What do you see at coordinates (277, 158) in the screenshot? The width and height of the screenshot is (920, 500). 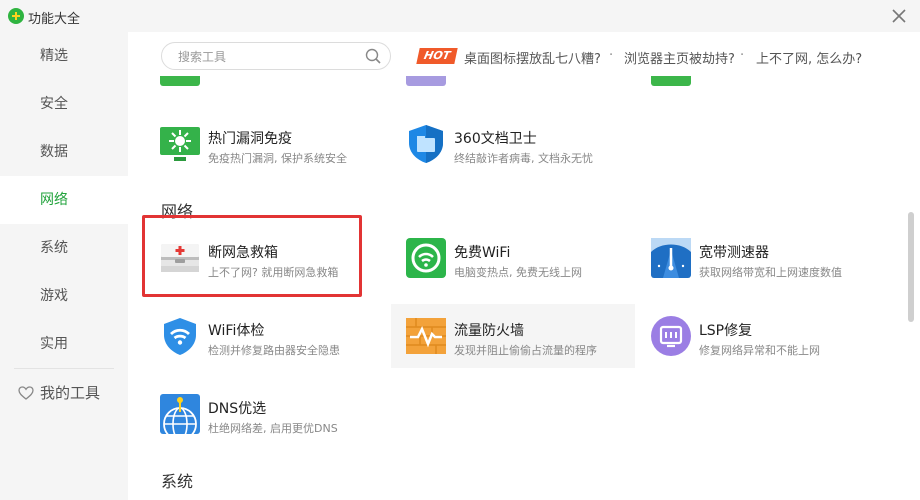 I see `tool-desc: 免疫热门漏洞, 保护系统安全` at bounding box center [277, 158].